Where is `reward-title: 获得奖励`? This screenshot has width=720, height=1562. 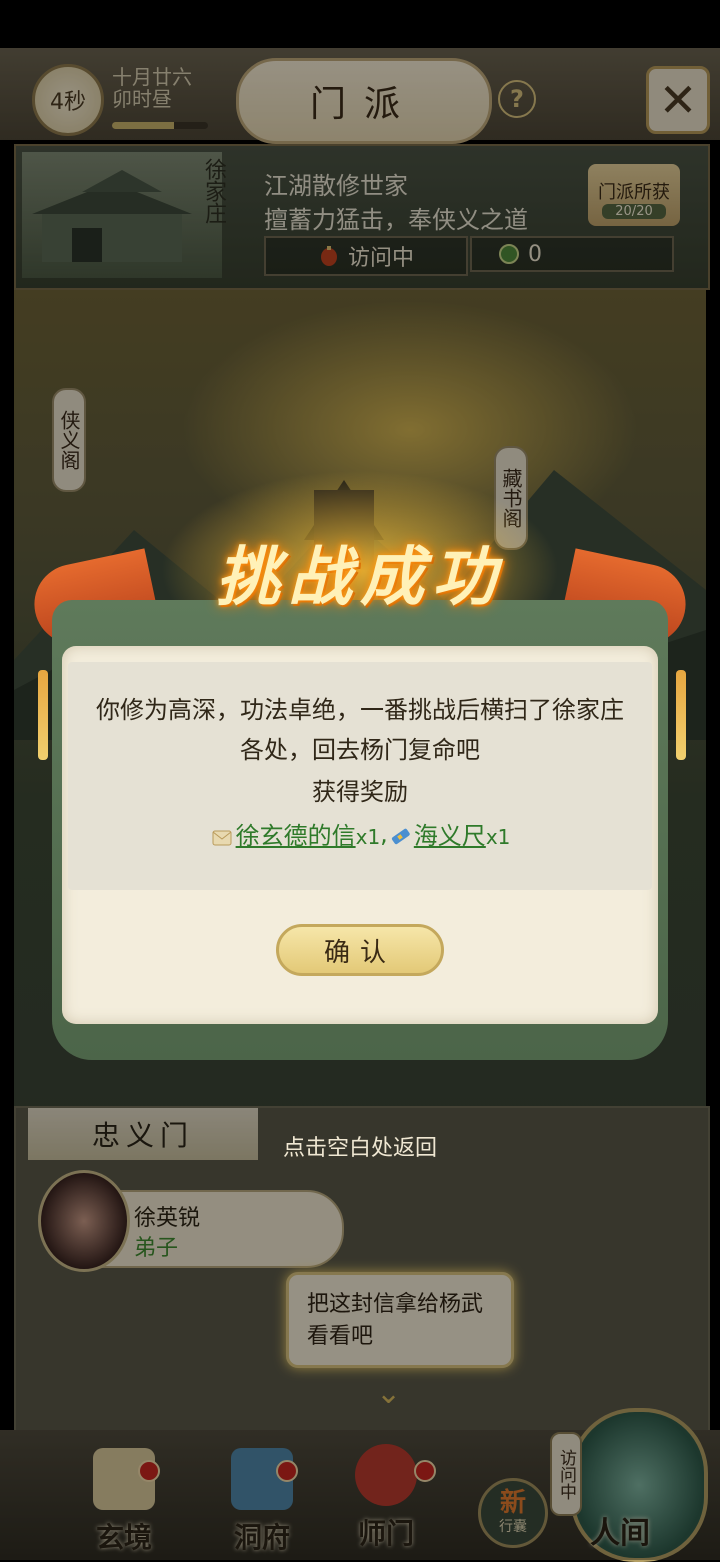
reward-title: 获得奖励 is located at coordinates (360, 792).